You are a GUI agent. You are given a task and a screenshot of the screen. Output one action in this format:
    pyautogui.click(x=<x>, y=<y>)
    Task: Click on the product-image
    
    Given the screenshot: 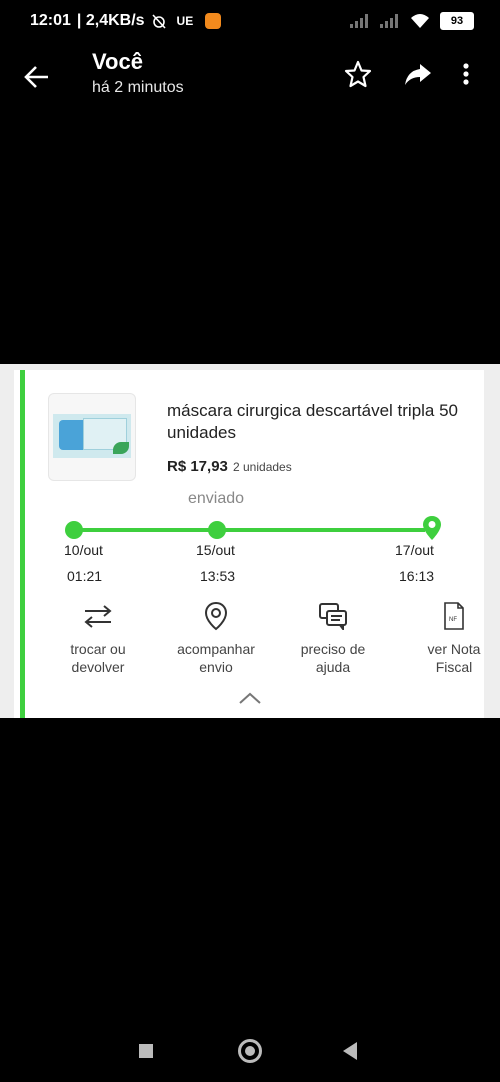 What is the action you would take?
    pyautogui.click(x=92, y=437)
    